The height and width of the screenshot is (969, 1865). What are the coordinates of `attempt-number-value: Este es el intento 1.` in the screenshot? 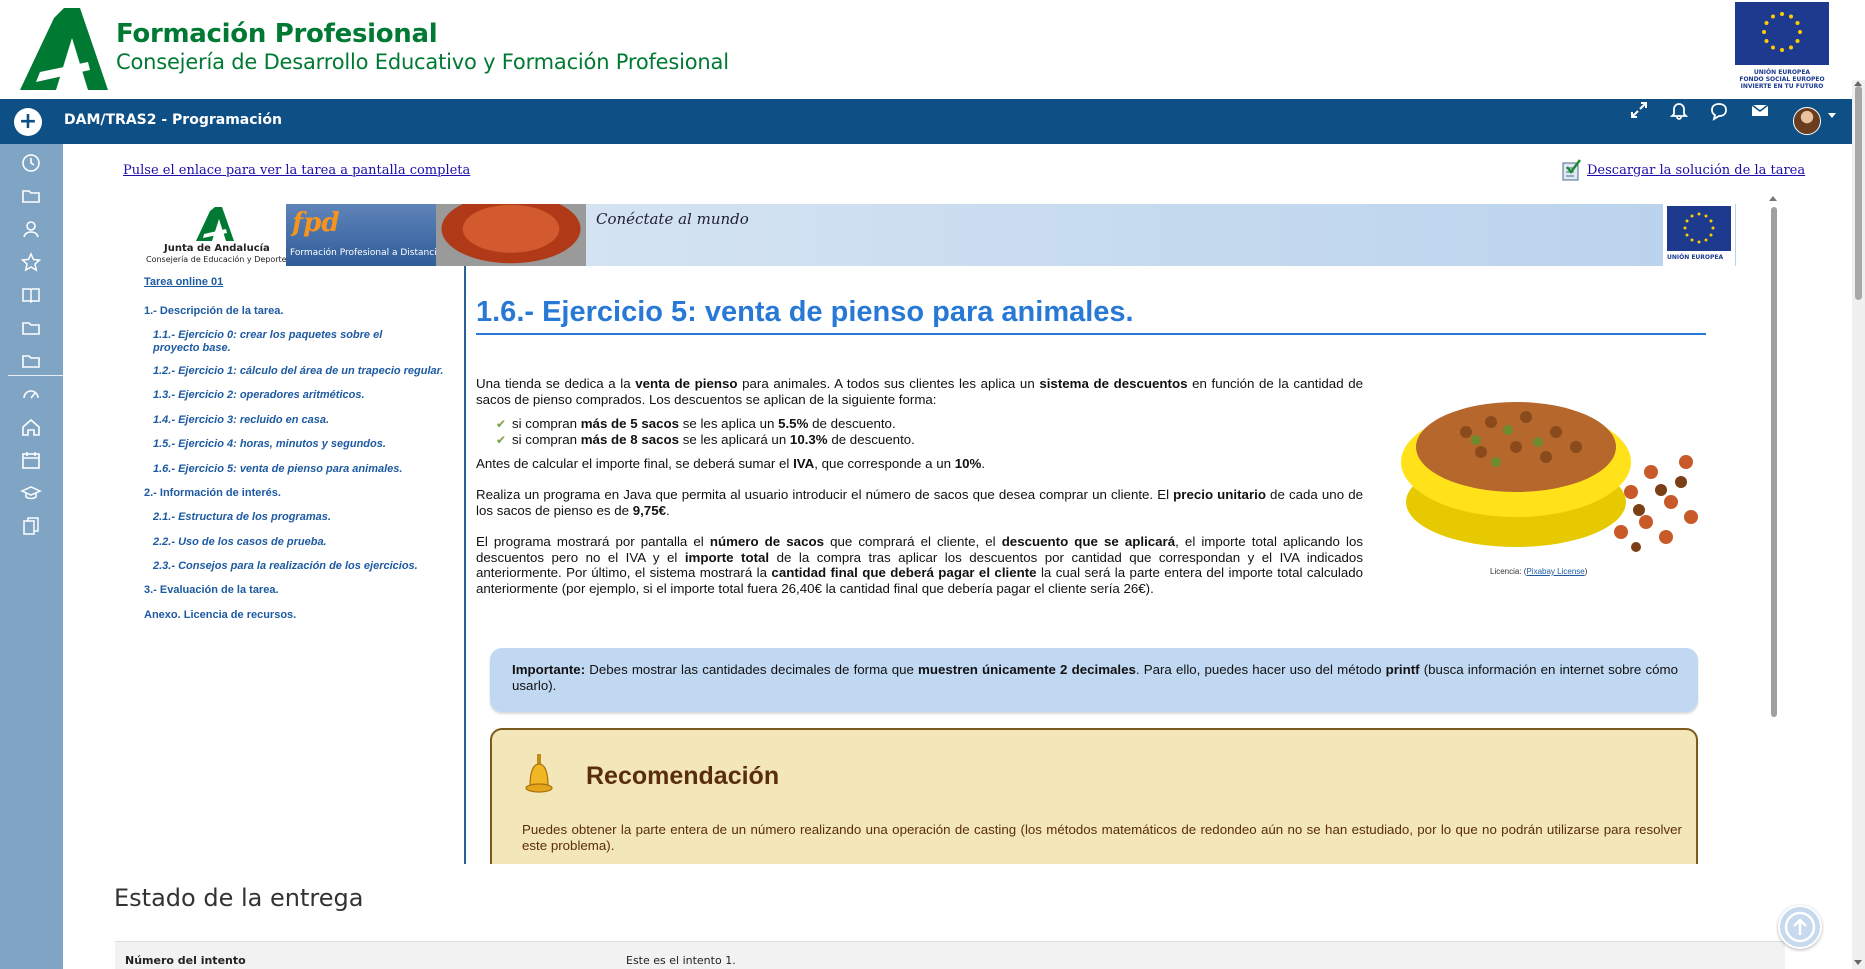 It's located at (681, 960).